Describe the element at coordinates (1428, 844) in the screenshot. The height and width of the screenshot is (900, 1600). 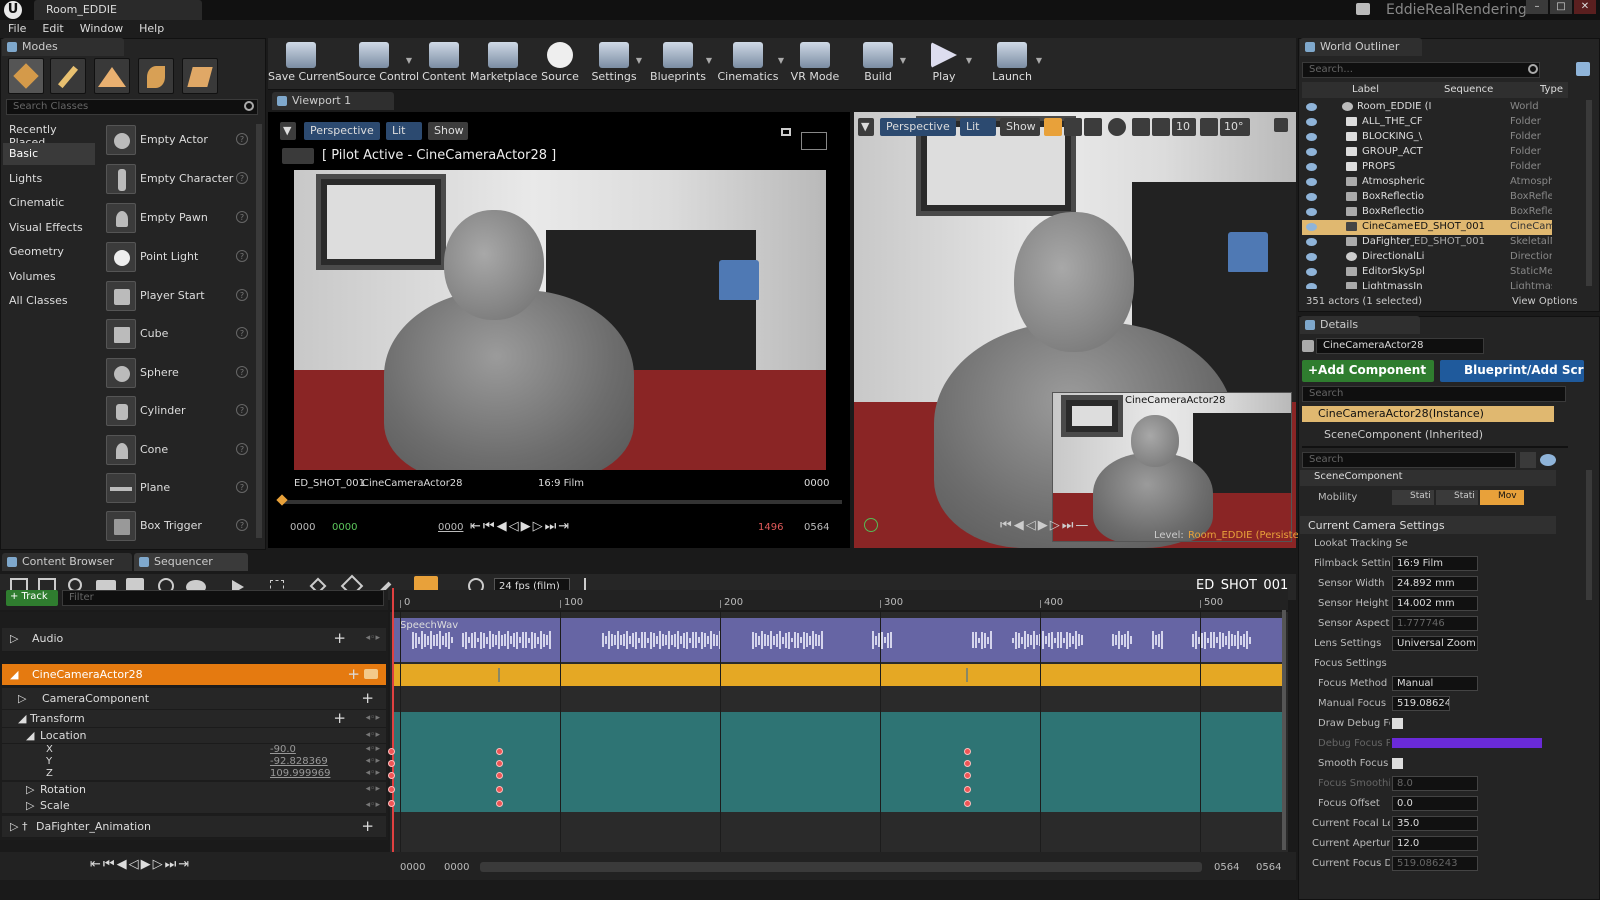
I see `current-aperture-row: Current Aperture 12.0` at that location.